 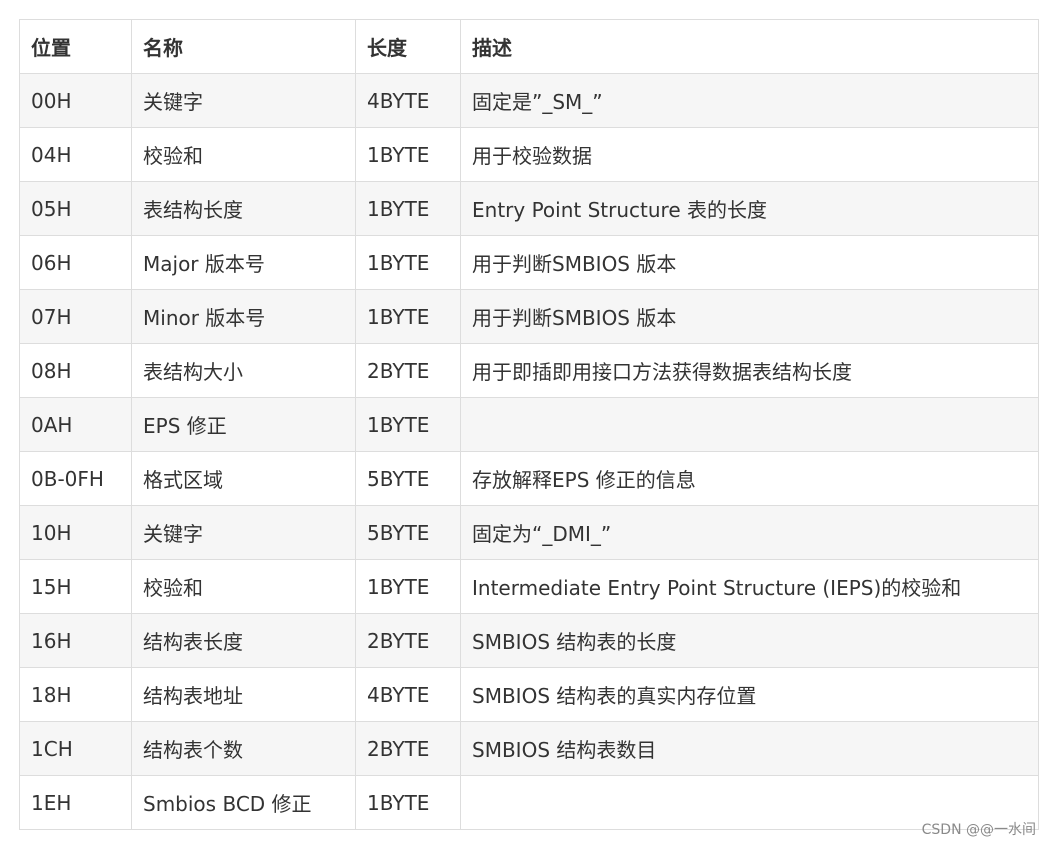 I want to click on watermark: CSDN @@一水间, so click(x=978, y=830).